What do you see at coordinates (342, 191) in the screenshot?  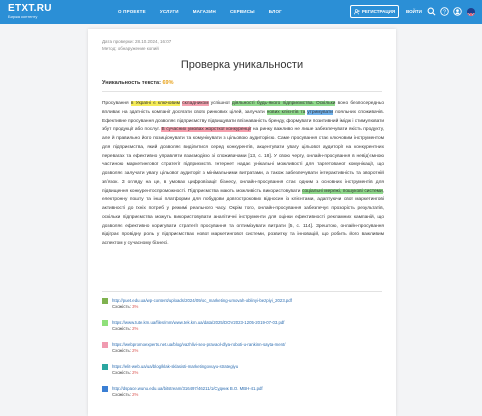 I see `highlighted-match: соціальні мережі, пошукові системи` at bounding box center [342, 191].